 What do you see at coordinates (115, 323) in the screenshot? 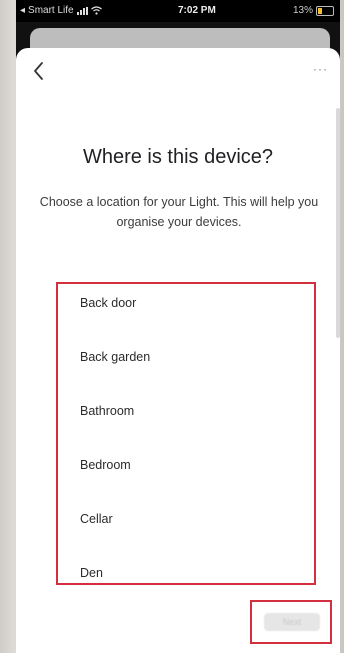
I see `room-item-back-door: Back door` at bounding box center [115, 323].